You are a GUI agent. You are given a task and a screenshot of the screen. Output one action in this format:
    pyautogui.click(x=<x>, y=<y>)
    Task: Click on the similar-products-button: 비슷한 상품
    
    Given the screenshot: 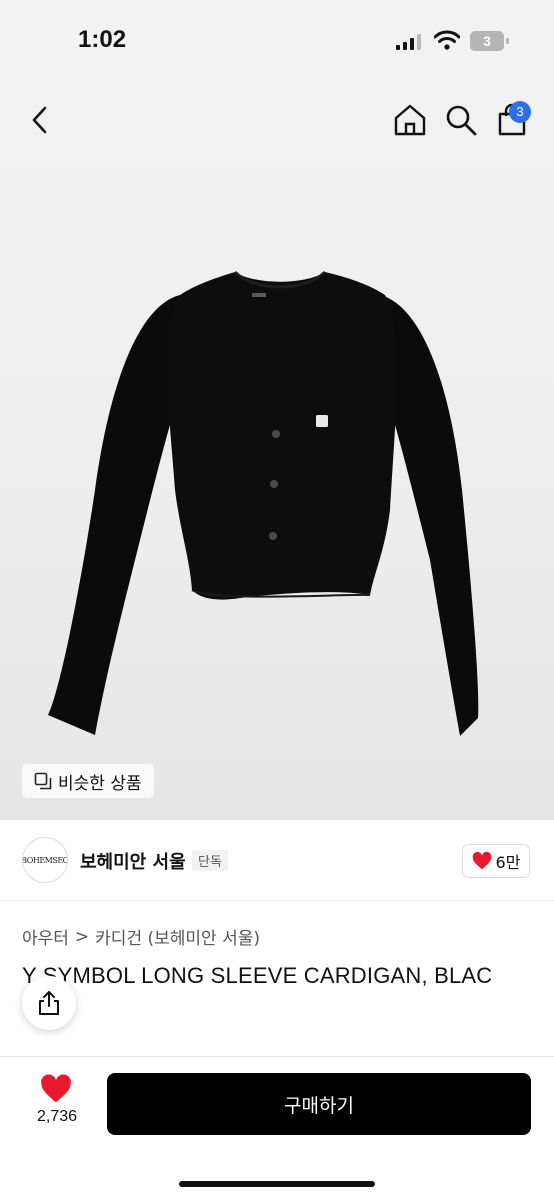 What is the action you would take?
    pyautogui.click(x=88, y=781)
    